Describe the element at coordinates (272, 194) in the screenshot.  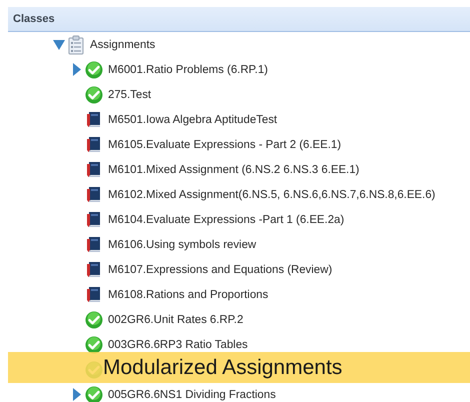
I see `tree-item-label: M6102.Mixed Assignment(6.NS.5, 6.NS.6,6.NS.7,6.NS.8,6.EE.6)` at that location.